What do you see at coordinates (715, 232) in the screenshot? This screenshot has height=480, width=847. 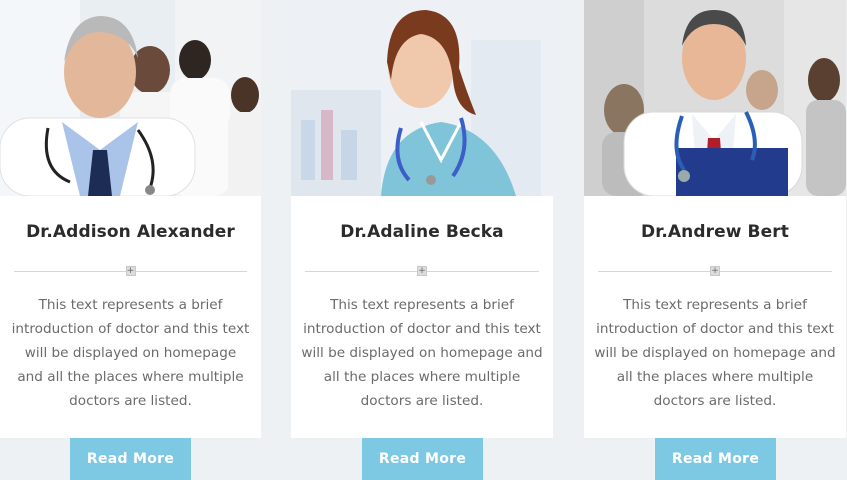 I see `doctor-name: Dr.Andrew Bert` at bounding box center [715, 232].